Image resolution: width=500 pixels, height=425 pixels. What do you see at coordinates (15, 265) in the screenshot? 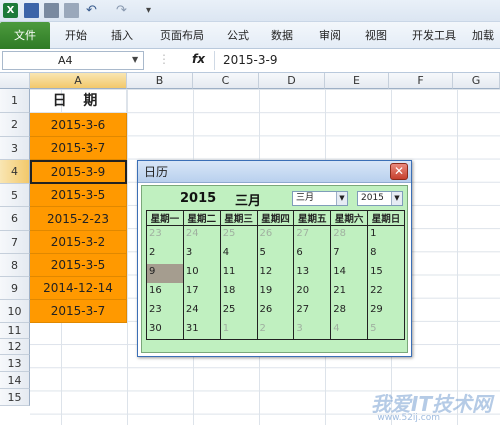
I see `row-header: 8` at bounding box center [15, 265].